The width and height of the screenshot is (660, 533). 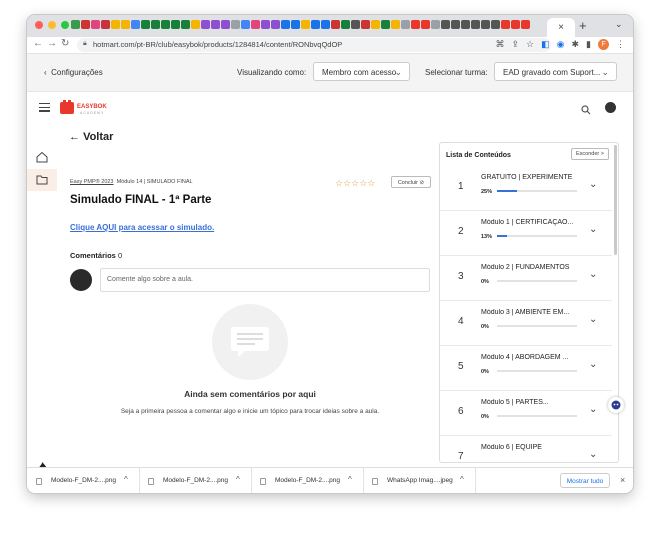 I want to click on forward-arrow-icon: →, so click(x=52, y=43).